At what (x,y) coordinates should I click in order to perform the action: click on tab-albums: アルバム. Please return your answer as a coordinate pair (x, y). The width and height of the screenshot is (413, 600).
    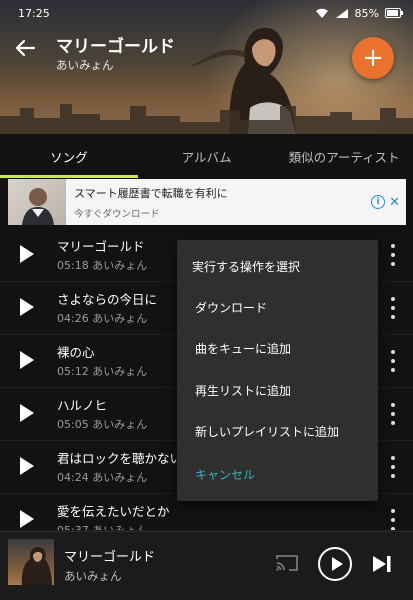
    Looking at the image, I should click on (207, 156).